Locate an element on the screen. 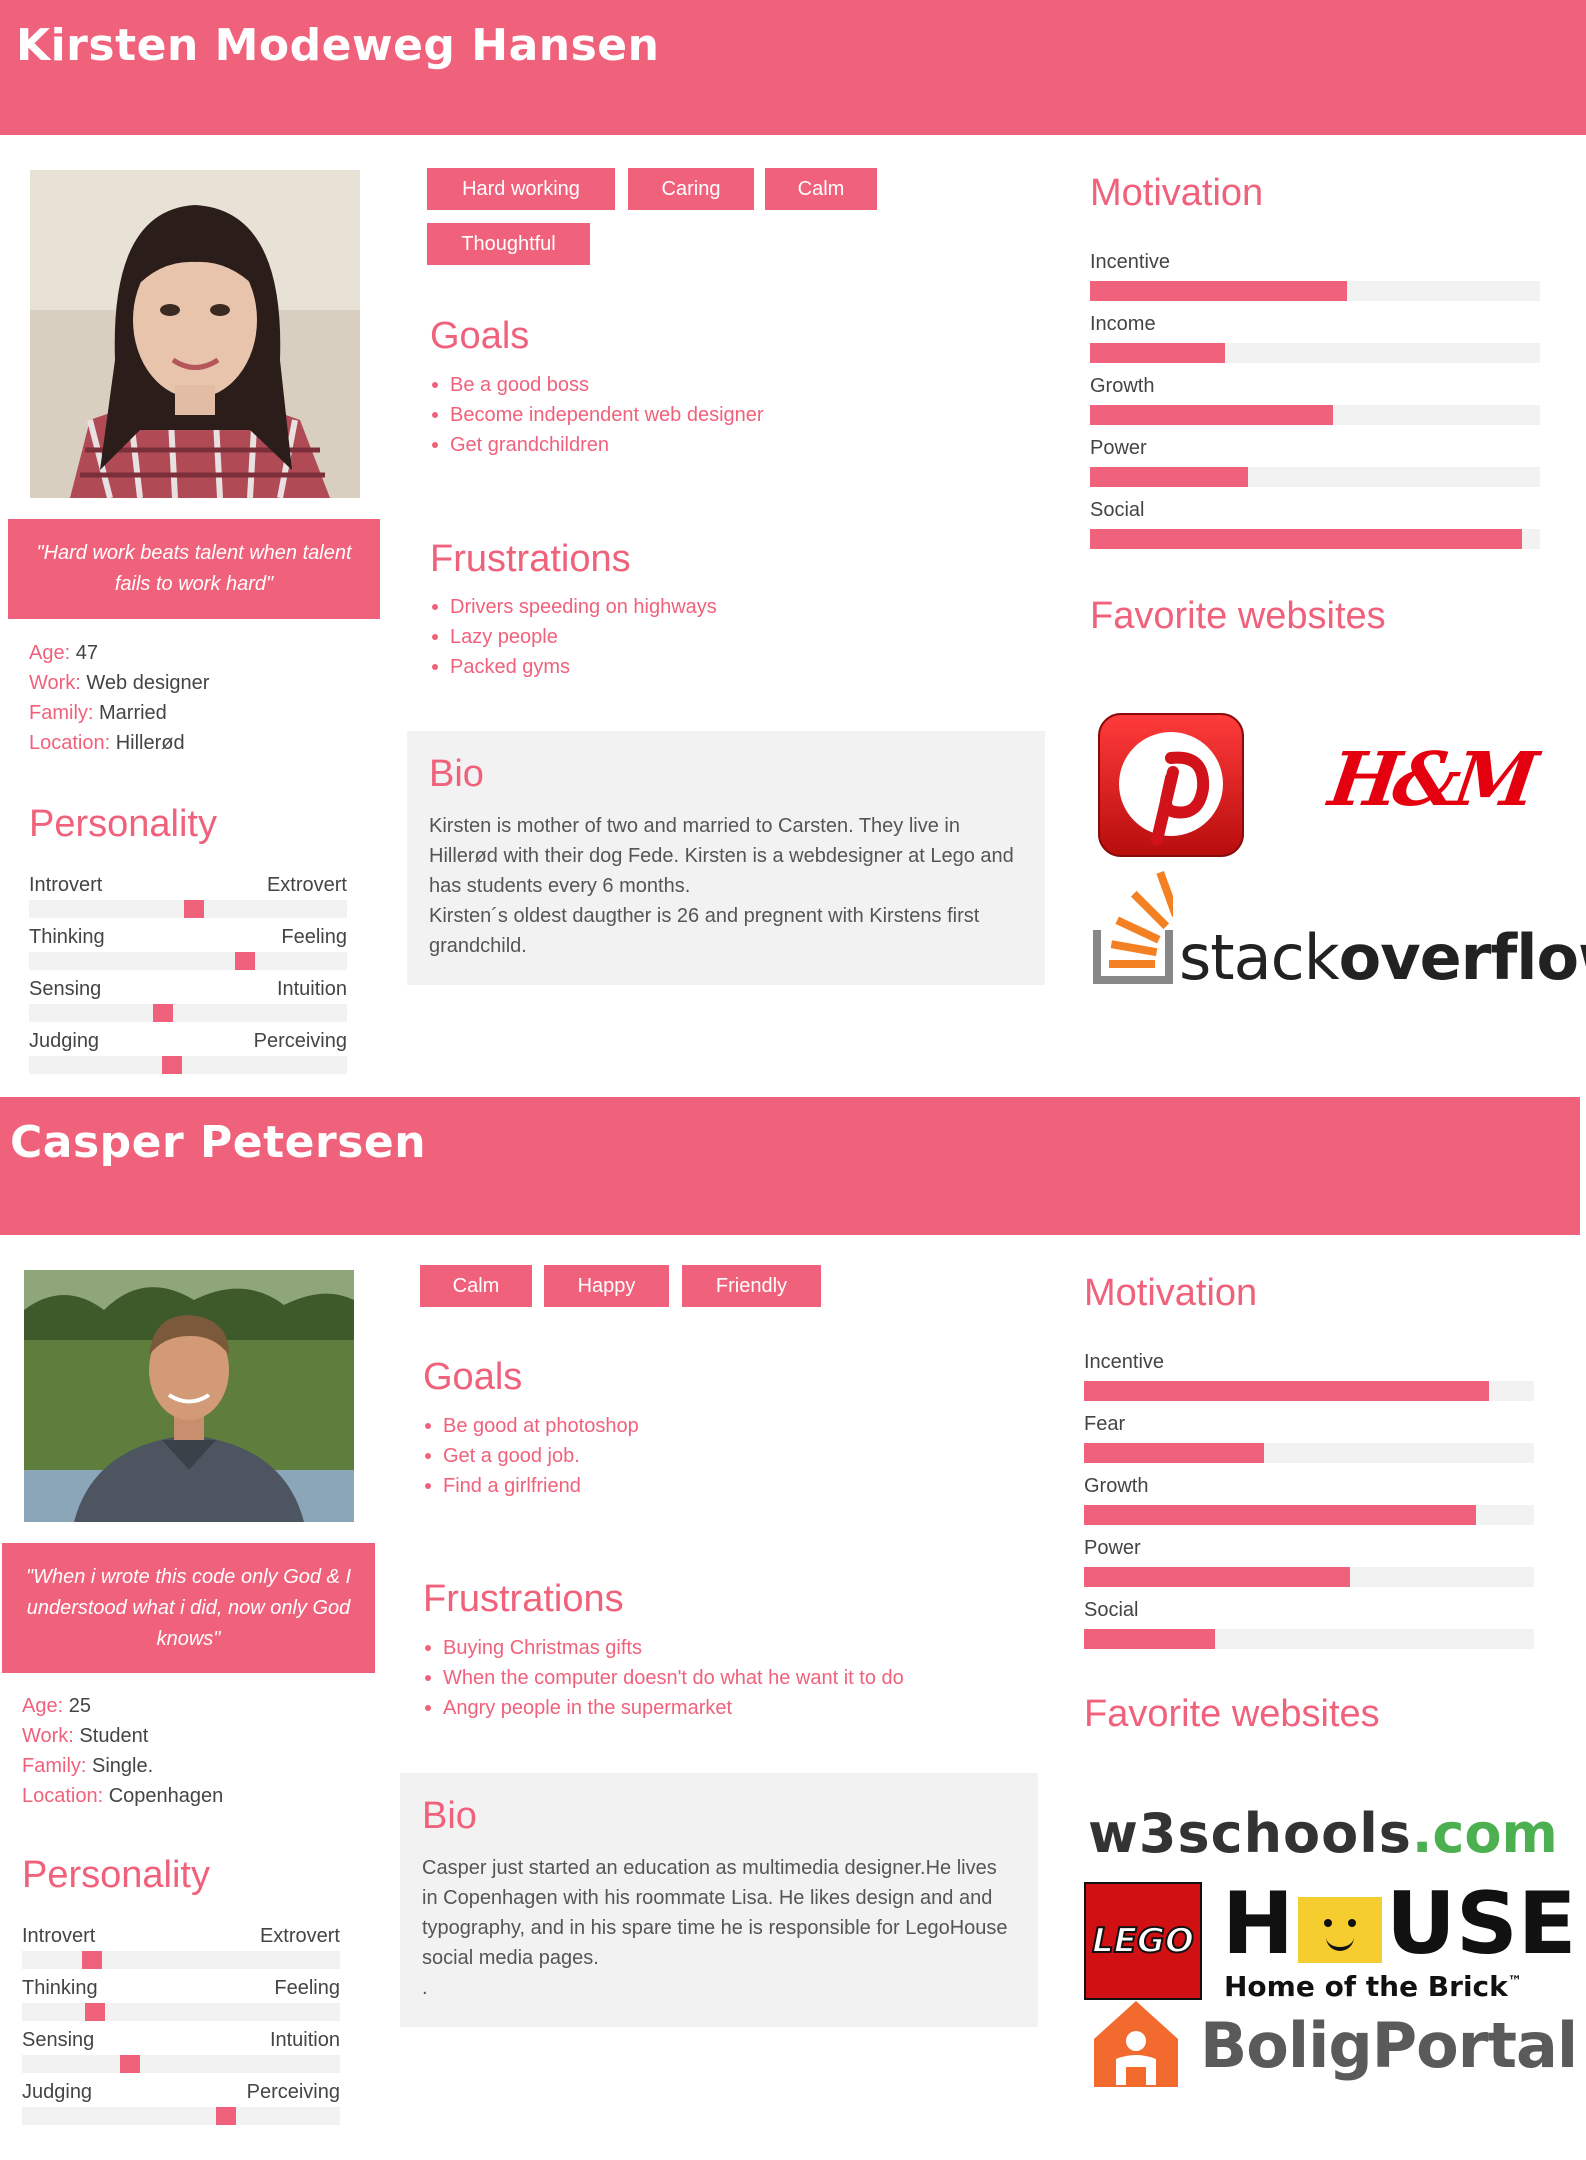 This screenshot has height=2160, width=1586. woman-portrait-image is located at coordinates (195, 334).